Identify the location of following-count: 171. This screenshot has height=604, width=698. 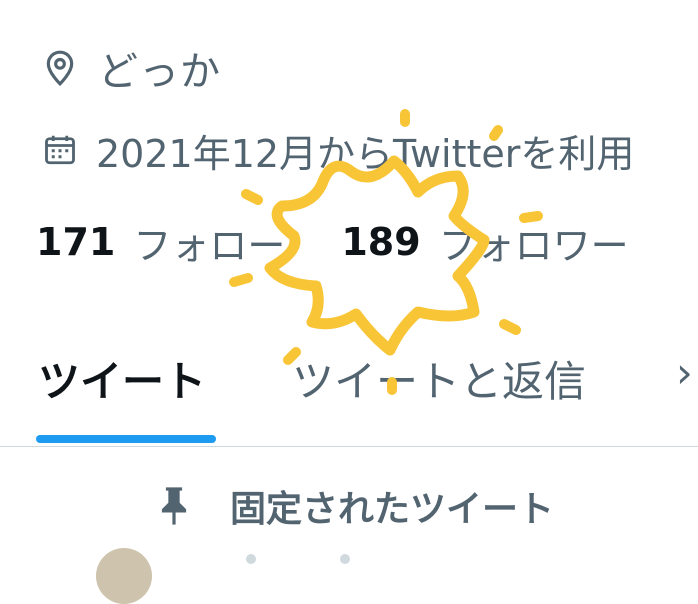
(76, 242).